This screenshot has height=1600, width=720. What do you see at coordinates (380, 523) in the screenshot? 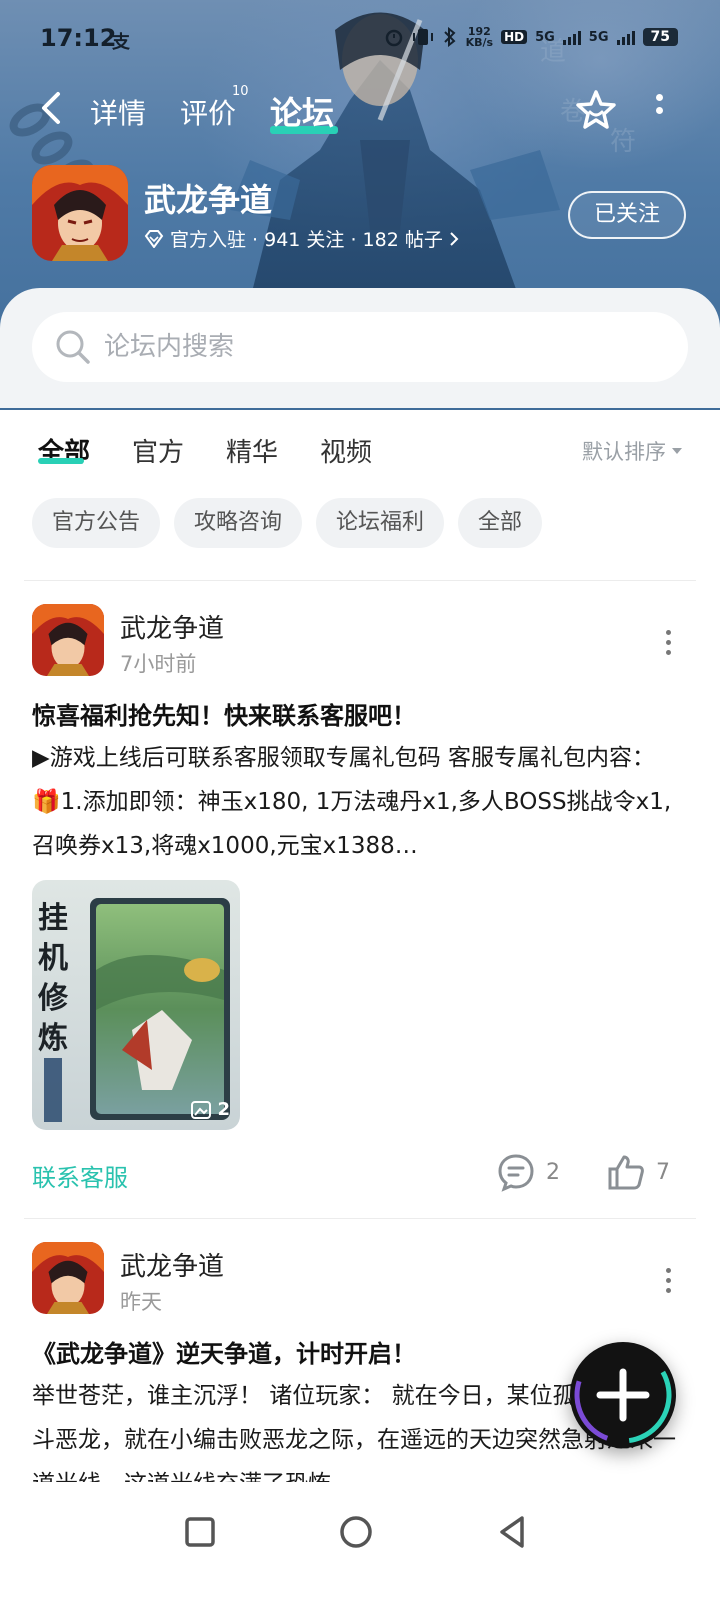
I see `chip-benefits: 论坛福利` at bounding box center [380, 523].